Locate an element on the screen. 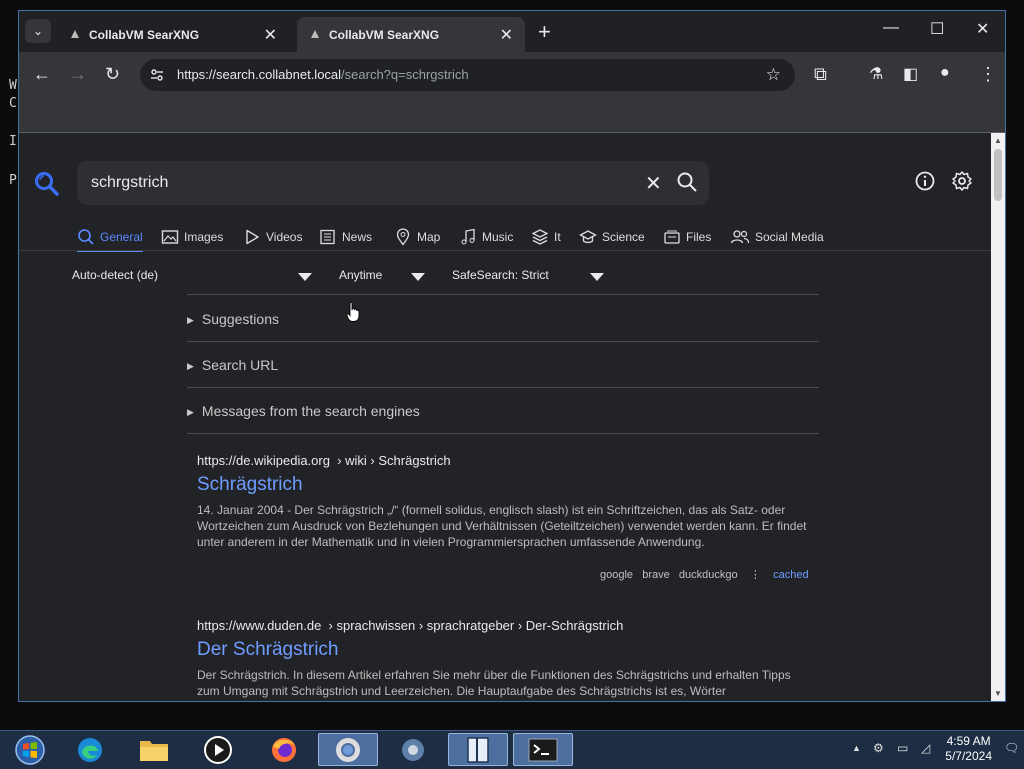 The height and width of the screenshot is (769, 1024). tab-news: News is located at coordinates (345, 237).